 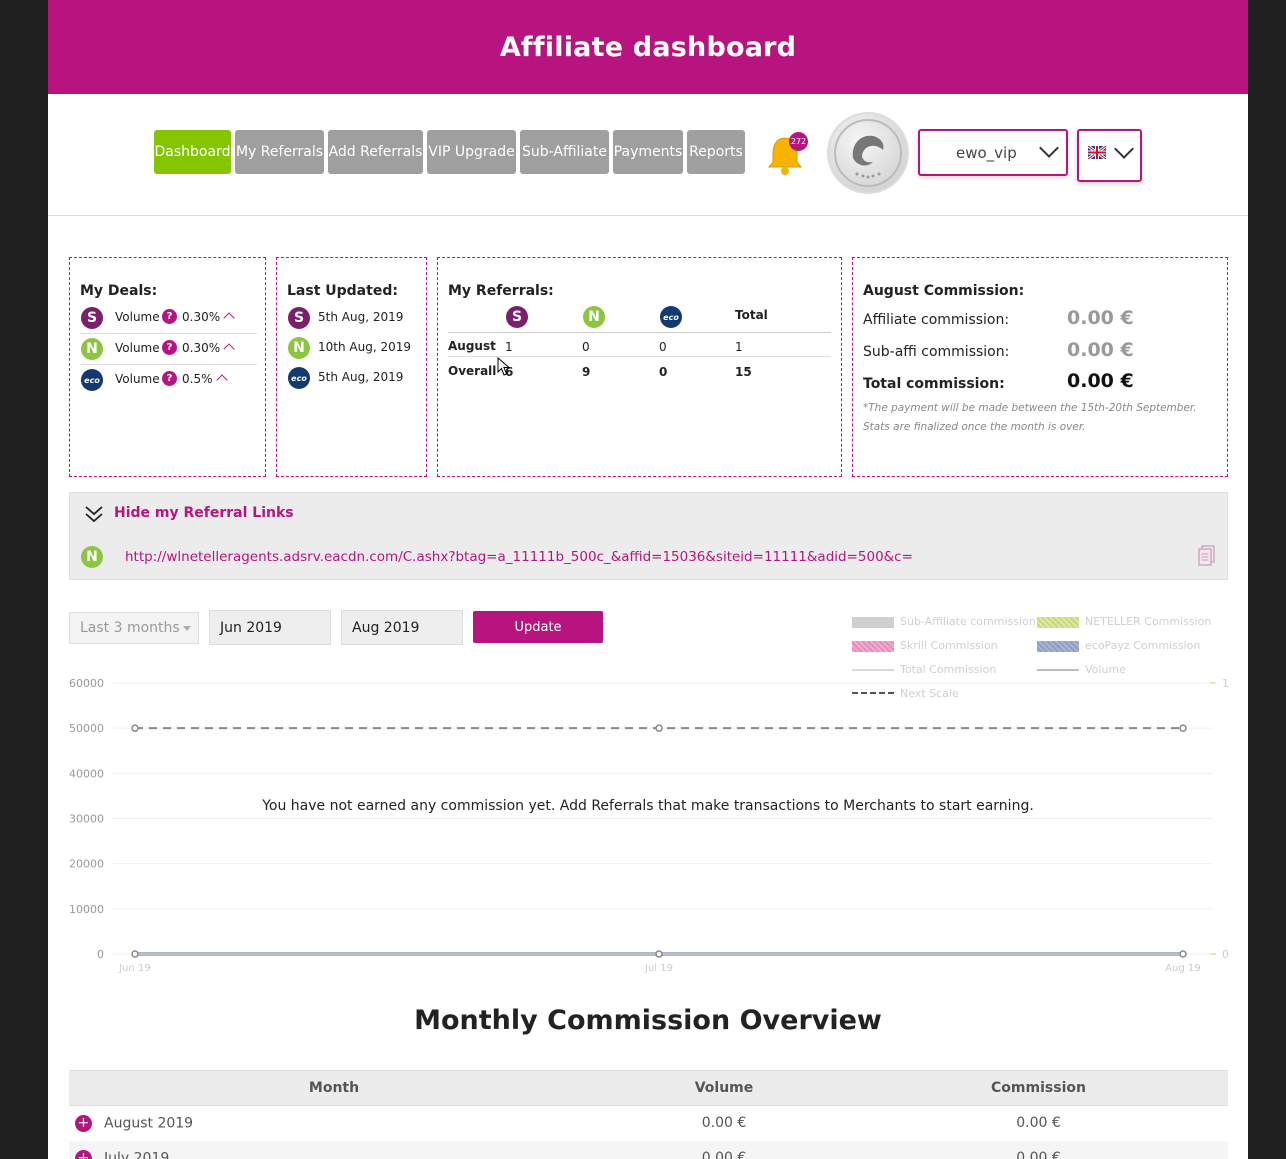 What do you see at coordinates (342, 291) in the screenshot?
I see `last-updated-title: Last Updated:` at bounding box center [342, 291].